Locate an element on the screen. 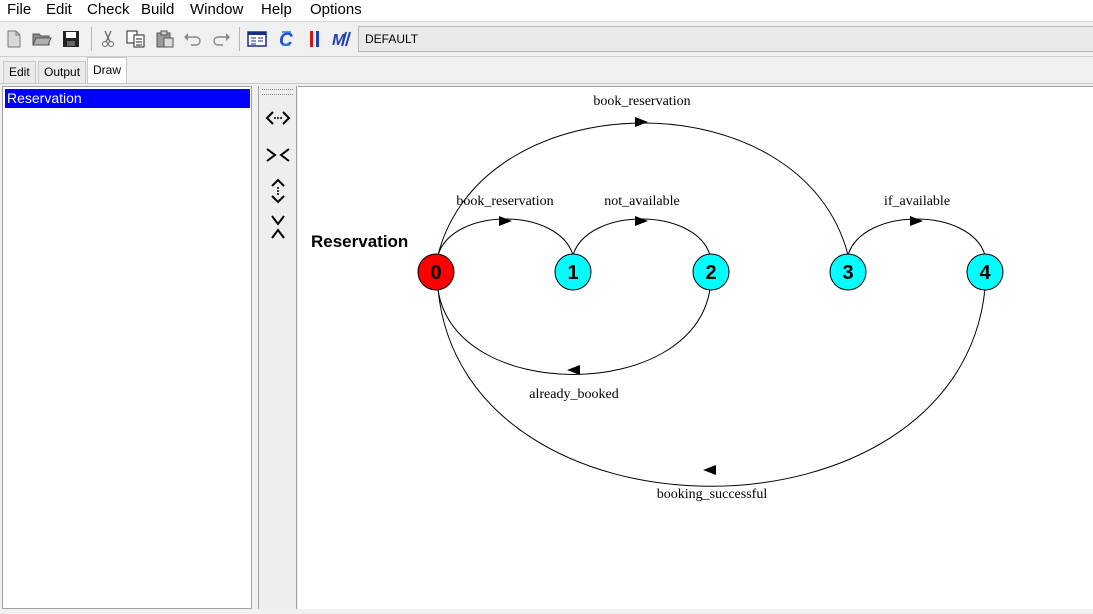  undo-icon is located at coordinates (193, 39).